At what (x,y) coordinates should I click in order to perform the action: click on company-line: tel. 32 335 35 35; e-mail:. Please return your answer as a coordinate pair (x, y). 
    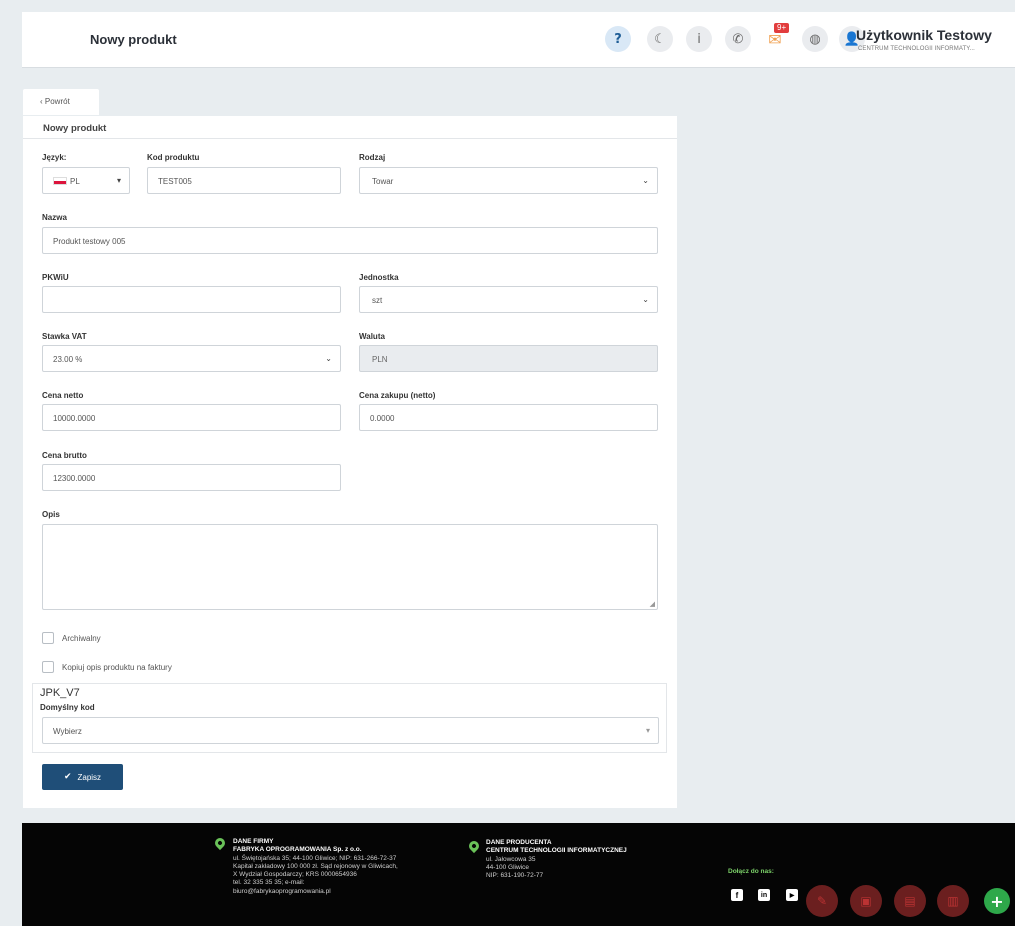
    Looking at the image, I should click on (269, 883).